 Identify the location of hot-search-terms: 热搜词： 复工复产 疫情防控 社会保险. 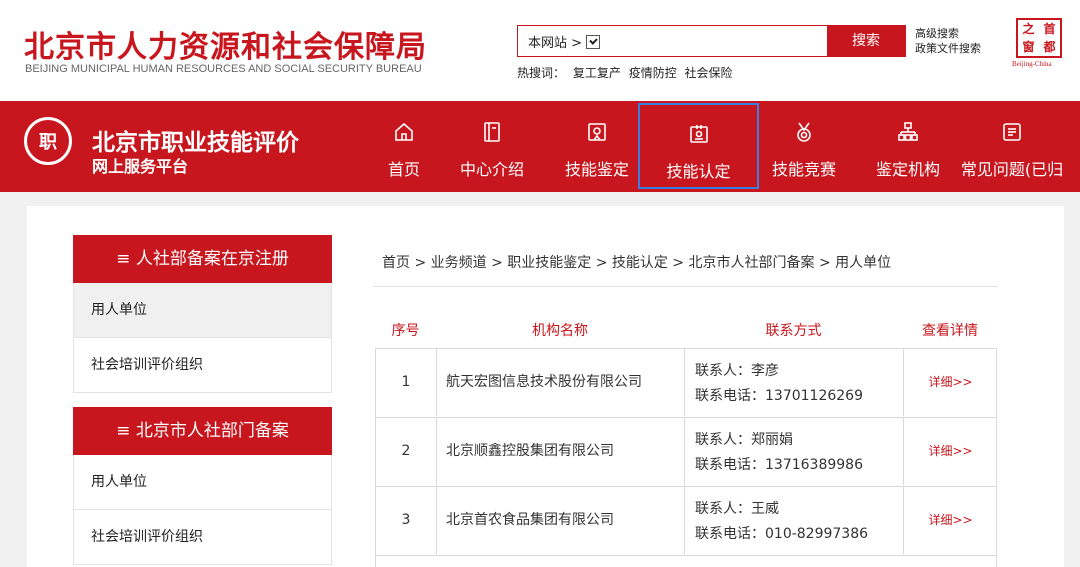
(627, 72).